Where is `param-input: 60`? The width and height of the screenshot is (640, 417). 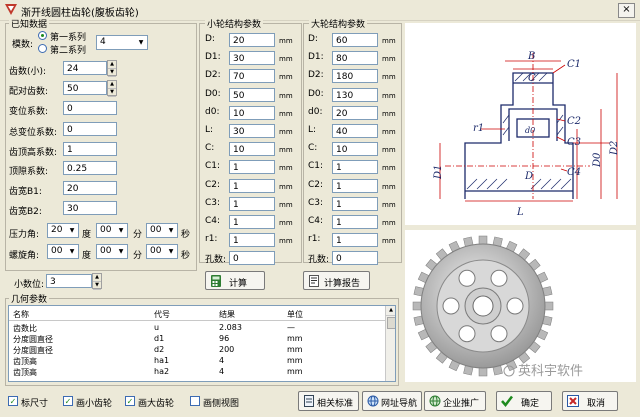
param-input: 60 is located at coordinates (355, 40).